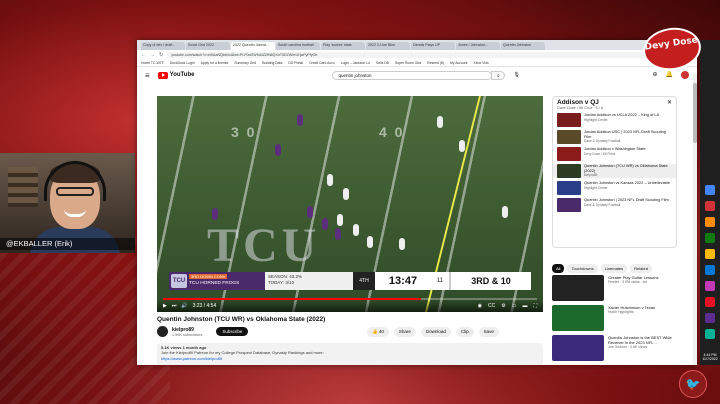  Describe the element at coordinates (204, 306) in the screenshot. I see `time-display: 3:23 / 4:54` at that location.